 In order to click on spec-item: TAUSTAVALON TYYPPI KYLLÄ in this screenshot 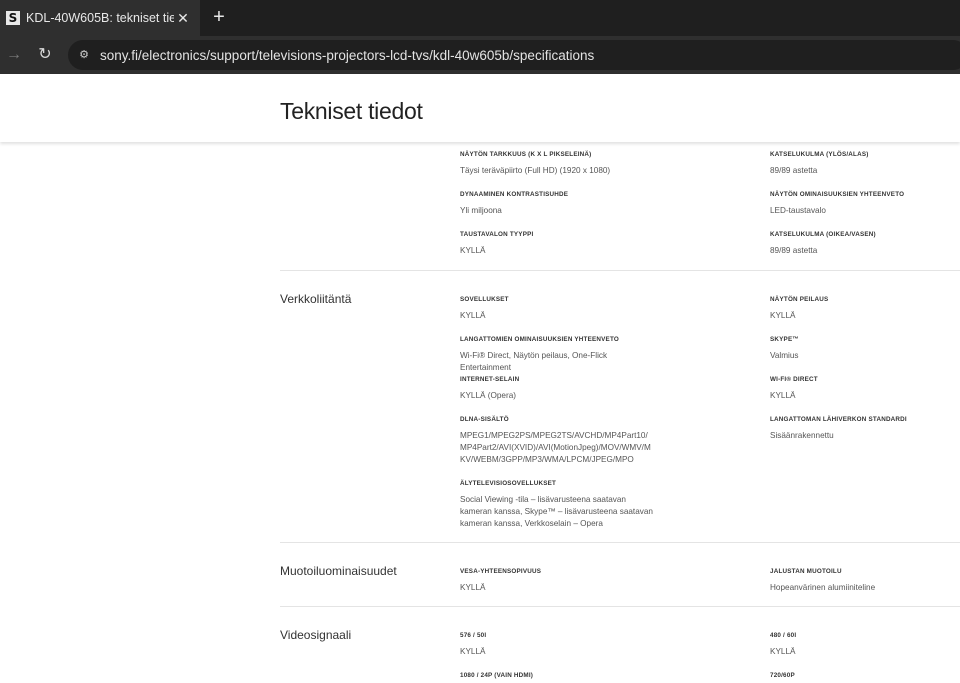, I will do `click(560, 243)`.